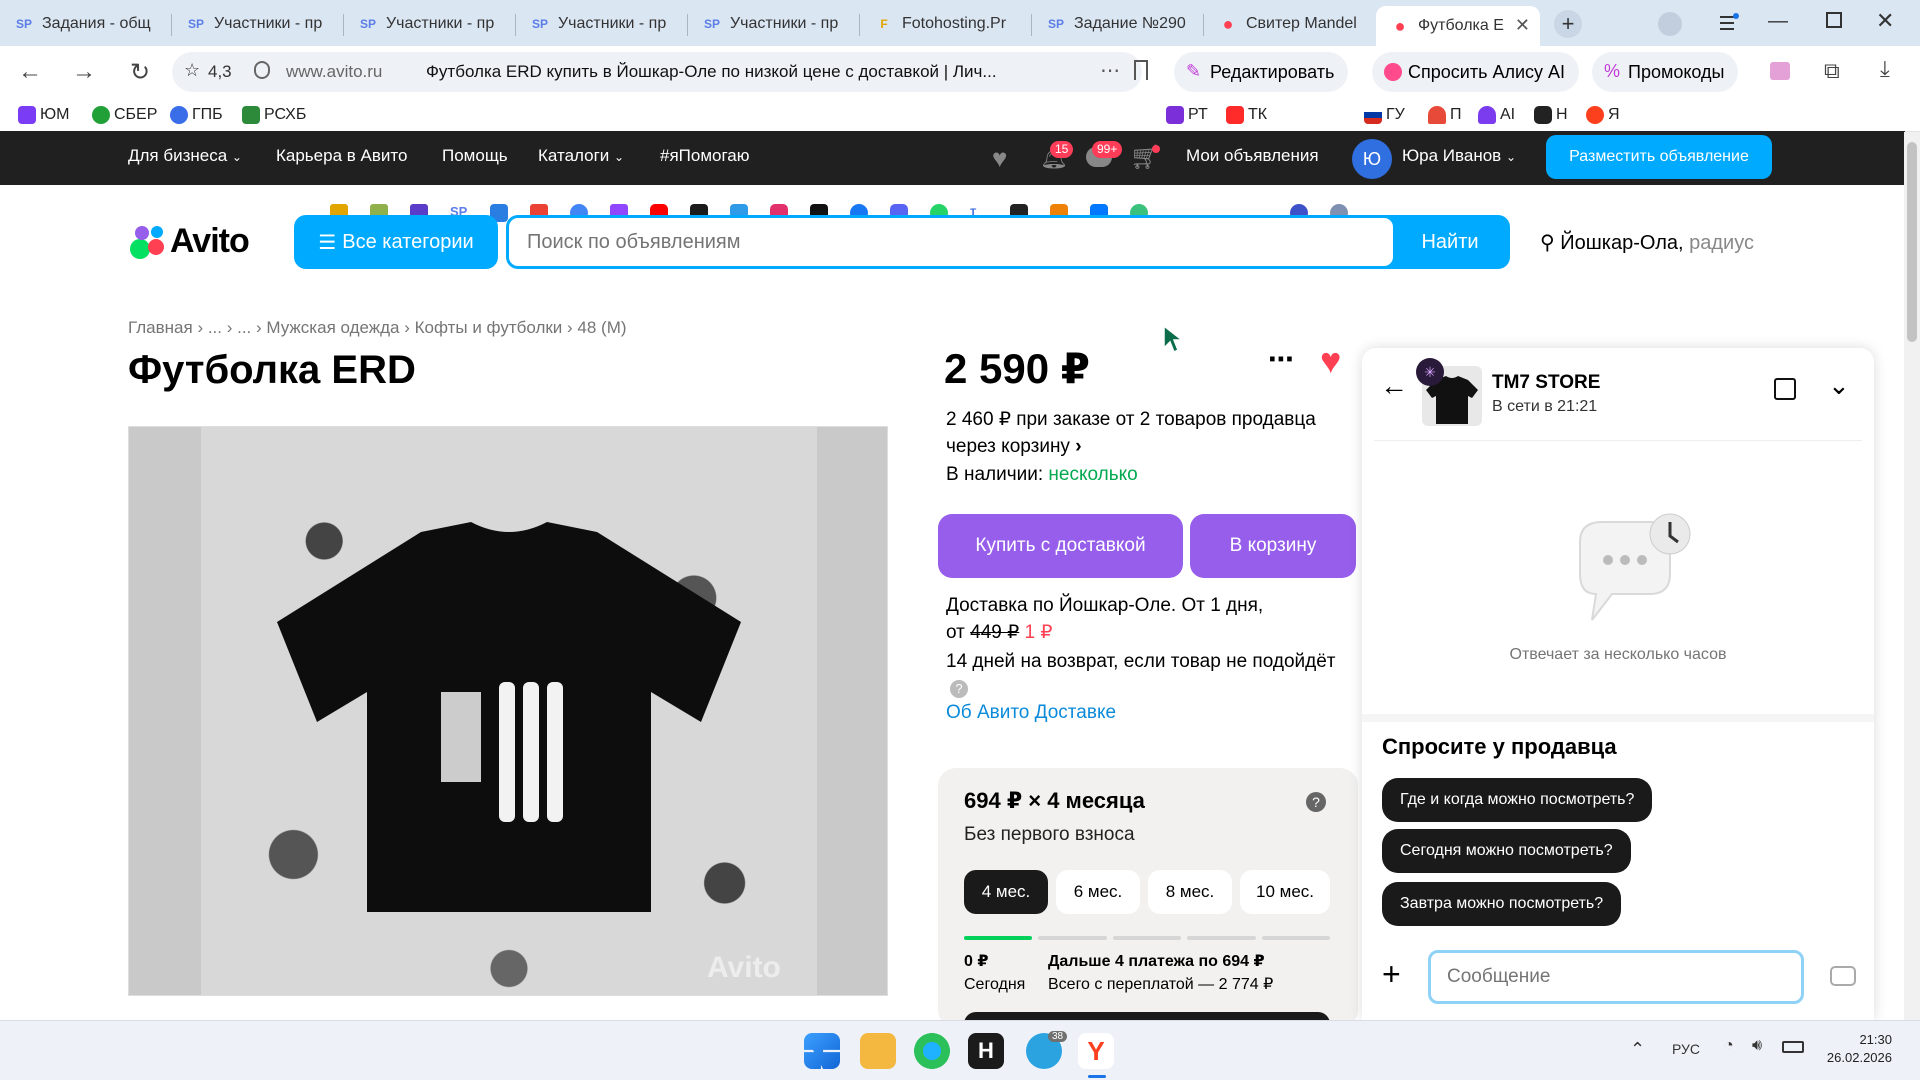 This screenshot has height=1080, width=1920. I want to click on categories-label: Все категории, so click(408, 241).